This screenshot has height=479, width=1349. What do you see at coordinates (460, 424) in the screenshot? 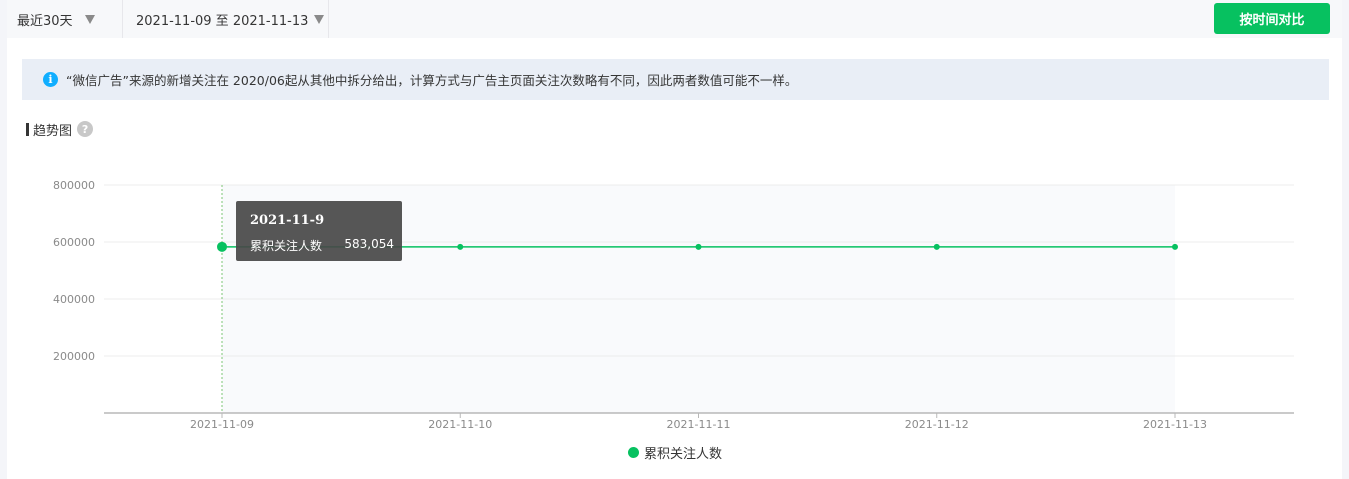
I see `x-tick-label: 2021-11-10` at bounding box center [460, 424].